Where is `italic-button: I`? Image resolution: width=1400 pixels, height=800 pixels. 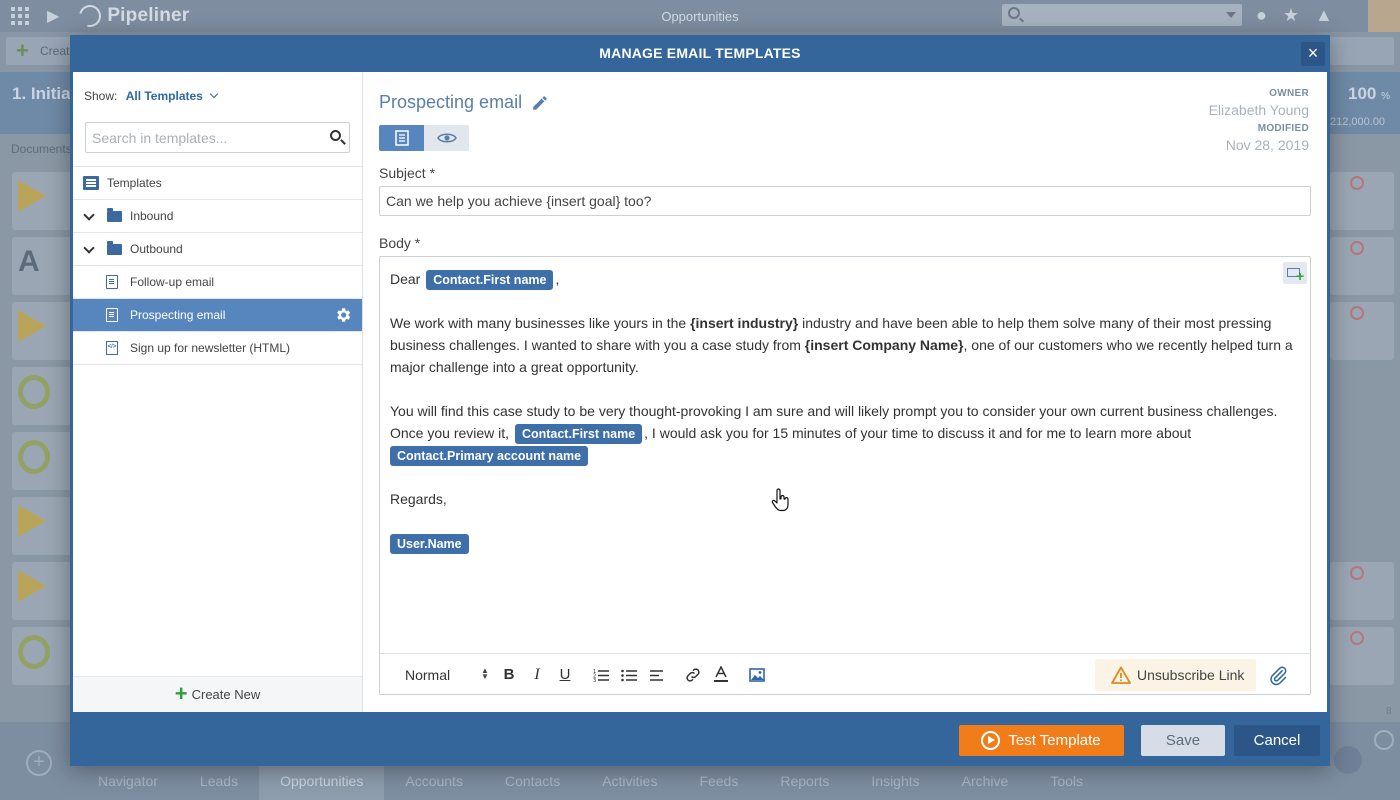
italic-button: I is located at coordinates (537, 675).